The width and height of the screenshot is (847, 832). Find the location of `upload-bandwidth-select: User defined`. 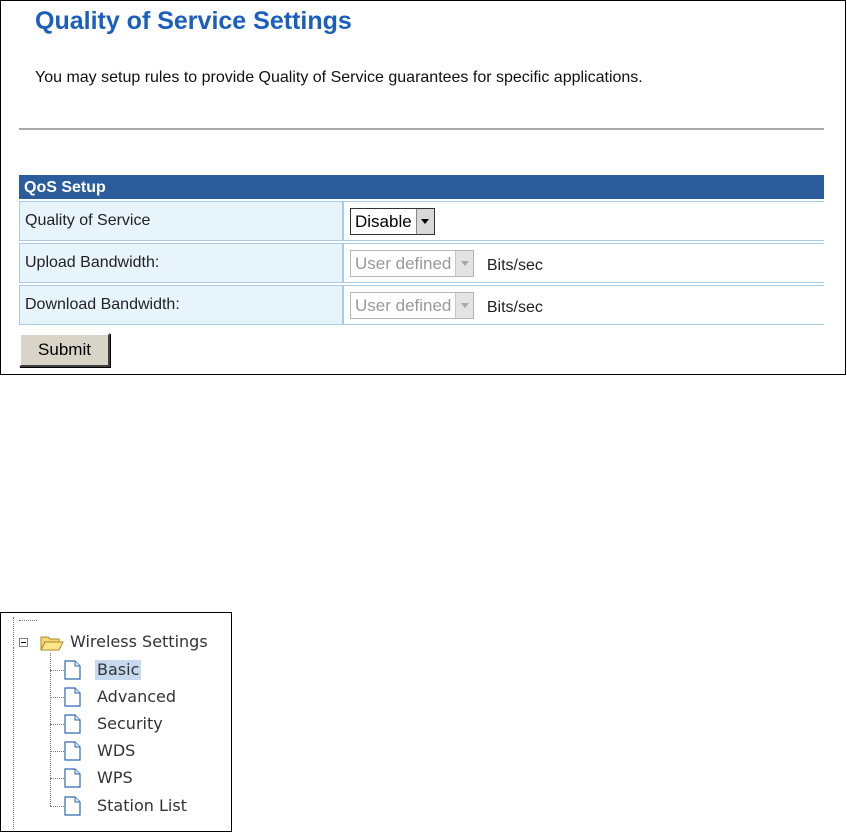

upload-bandwidth-select: User defined is located at coordinates (412, 263).